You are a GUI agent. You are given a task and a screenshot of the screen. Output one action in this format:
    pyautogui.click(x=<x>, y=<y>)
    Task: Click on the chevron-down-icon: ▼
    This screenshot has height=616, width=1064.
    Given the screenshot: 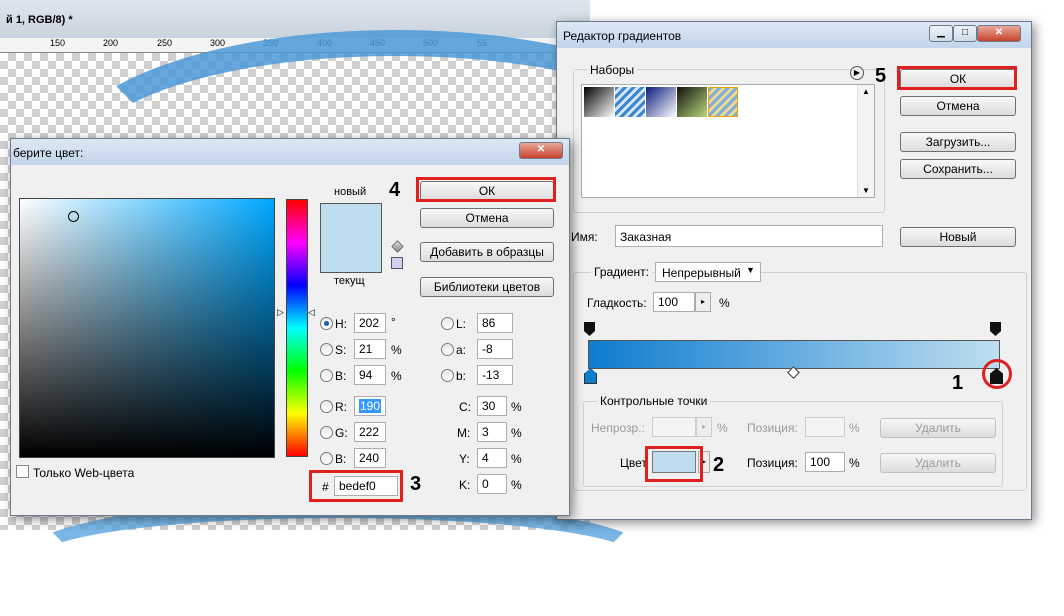 What is the action you would take?
    pyautogui.click(x=750, y=270)
    